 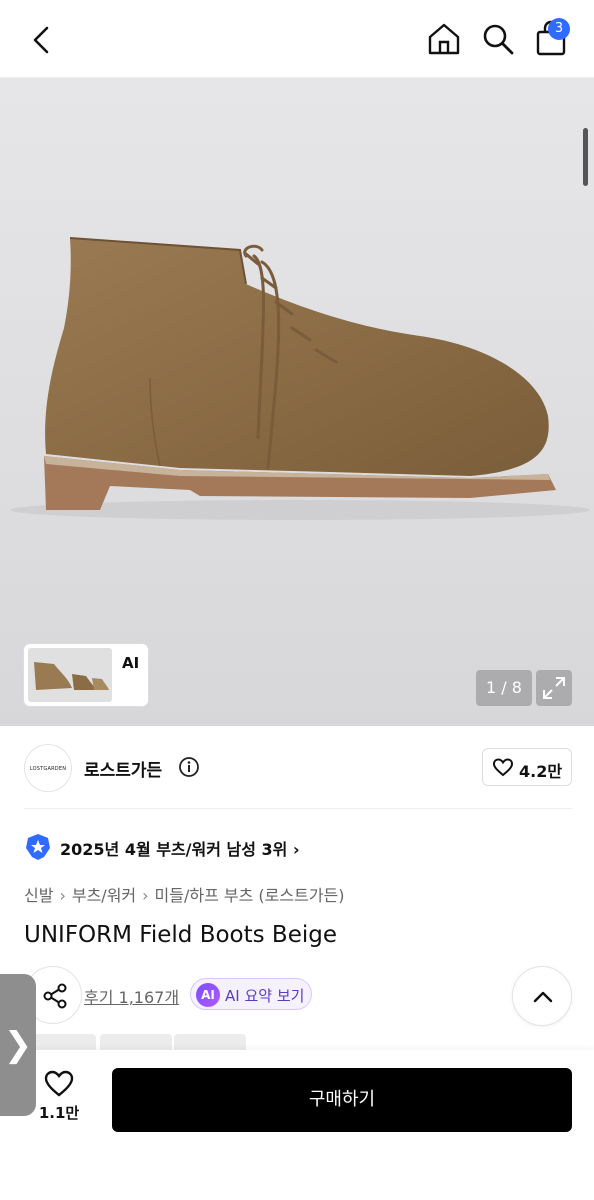 I want to click on info-icon, so click(x=189, y=767).